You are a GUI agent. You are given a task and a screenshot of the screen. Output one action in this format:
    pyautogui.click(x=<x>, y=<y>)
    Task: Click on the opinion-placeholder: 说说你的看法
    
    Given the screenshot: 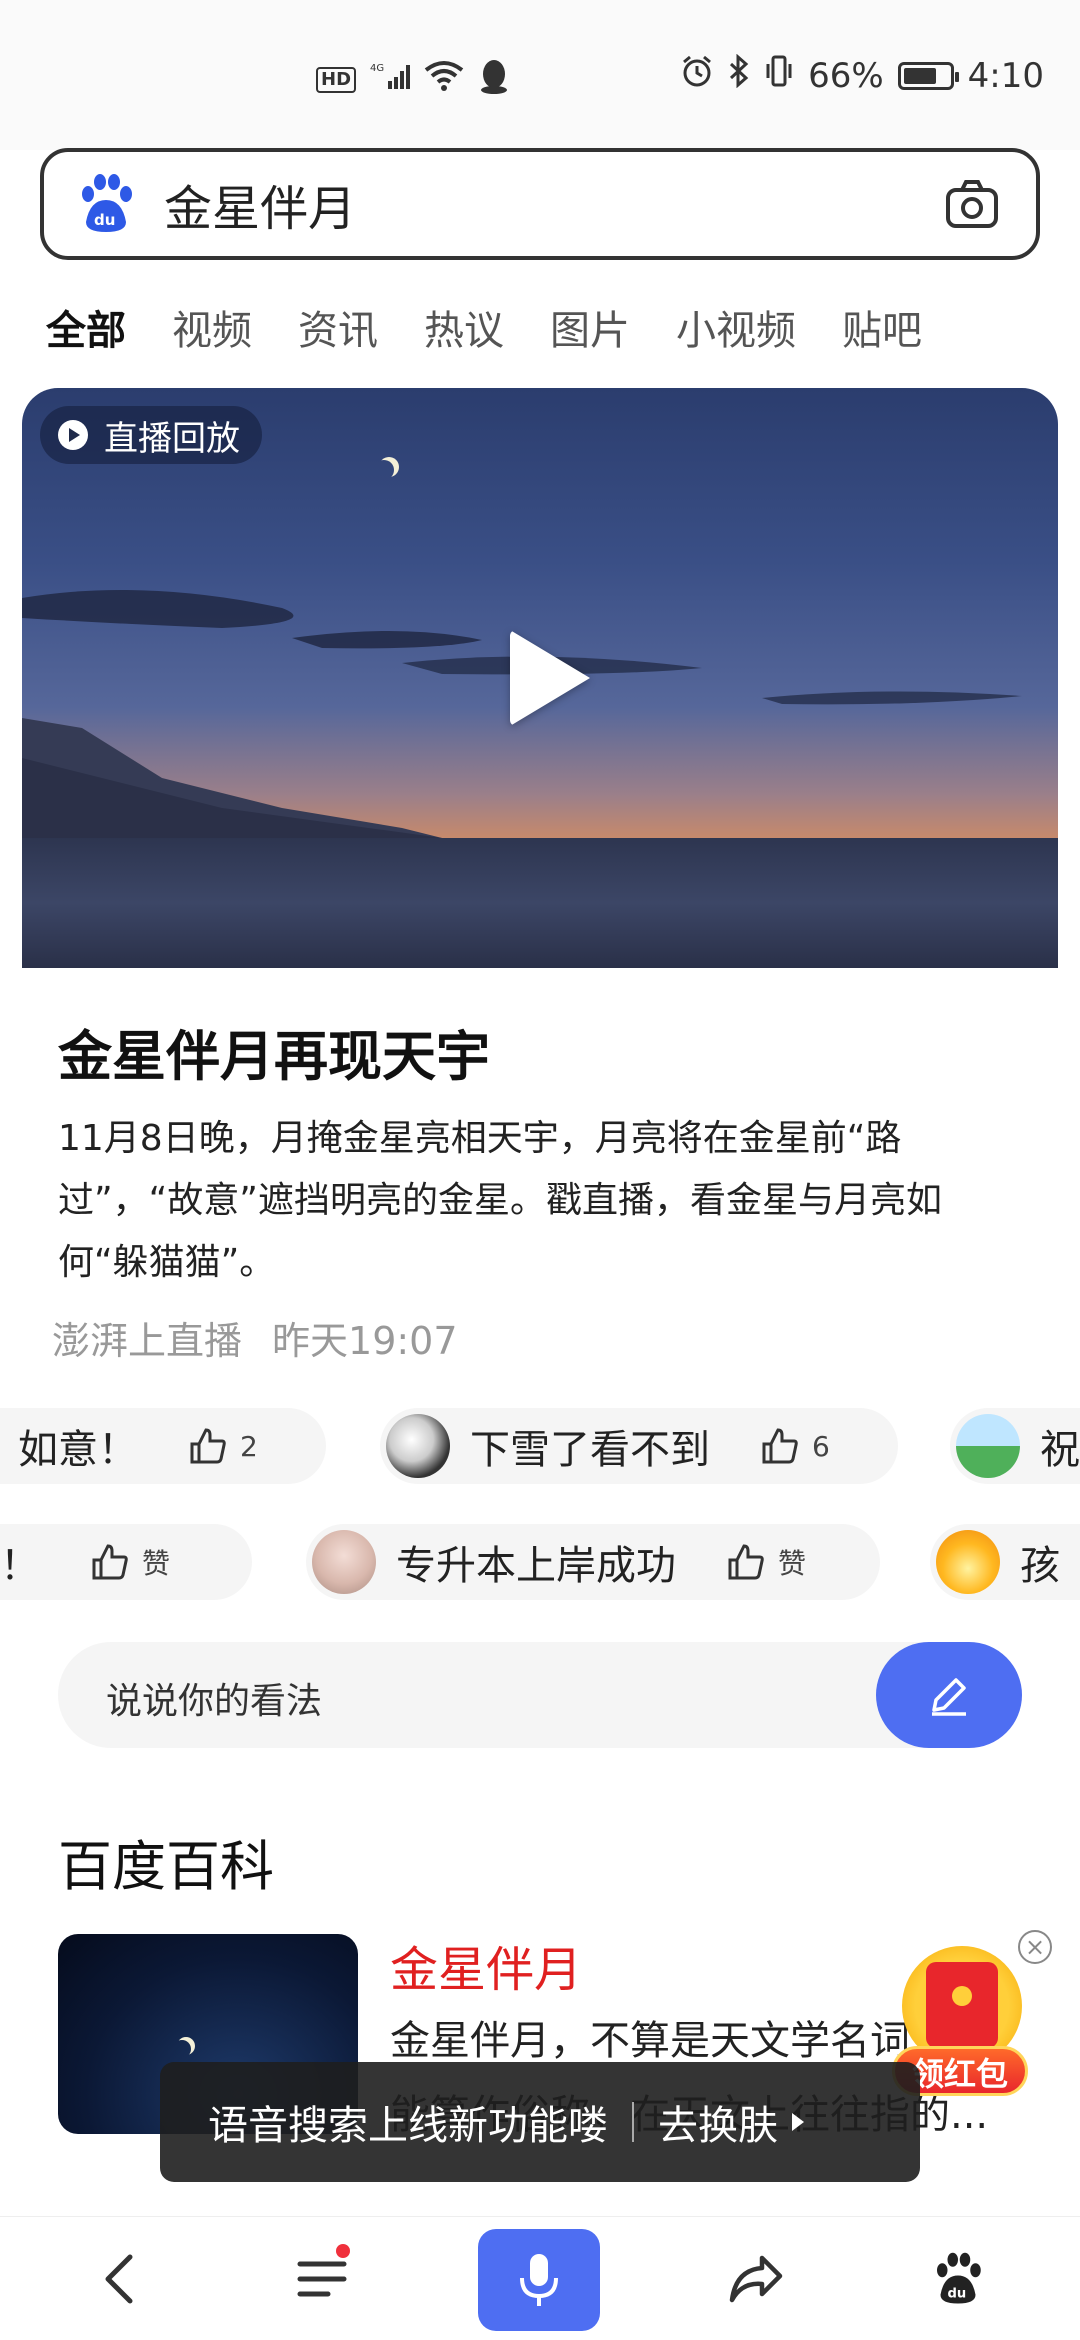 What is the action you would take?
    pyautogui.click(x=214, y=1701)
    